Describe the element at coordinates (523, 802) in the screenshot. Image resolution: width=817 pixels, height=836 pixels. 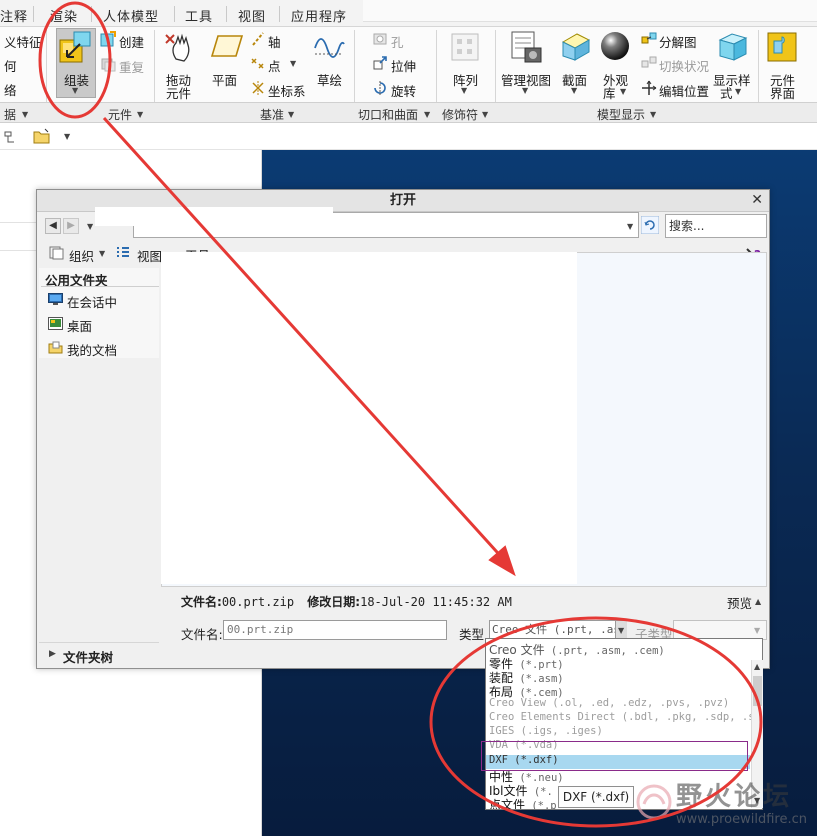
I see `type-option-point-file: 点文件 (*.p` at that location.